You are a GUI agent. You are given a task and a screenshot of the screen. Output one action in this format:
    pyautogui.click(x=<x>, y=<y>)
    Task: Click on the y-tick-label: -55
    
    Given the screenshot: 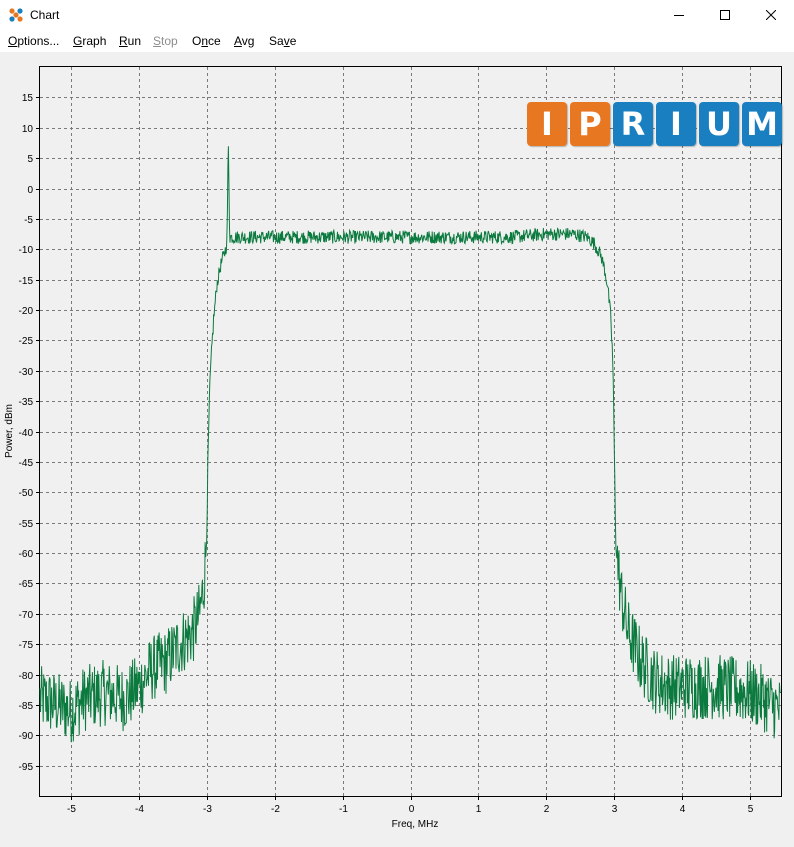 What is the action you would take?
    pyautogui.click(x=26, y=524)
    